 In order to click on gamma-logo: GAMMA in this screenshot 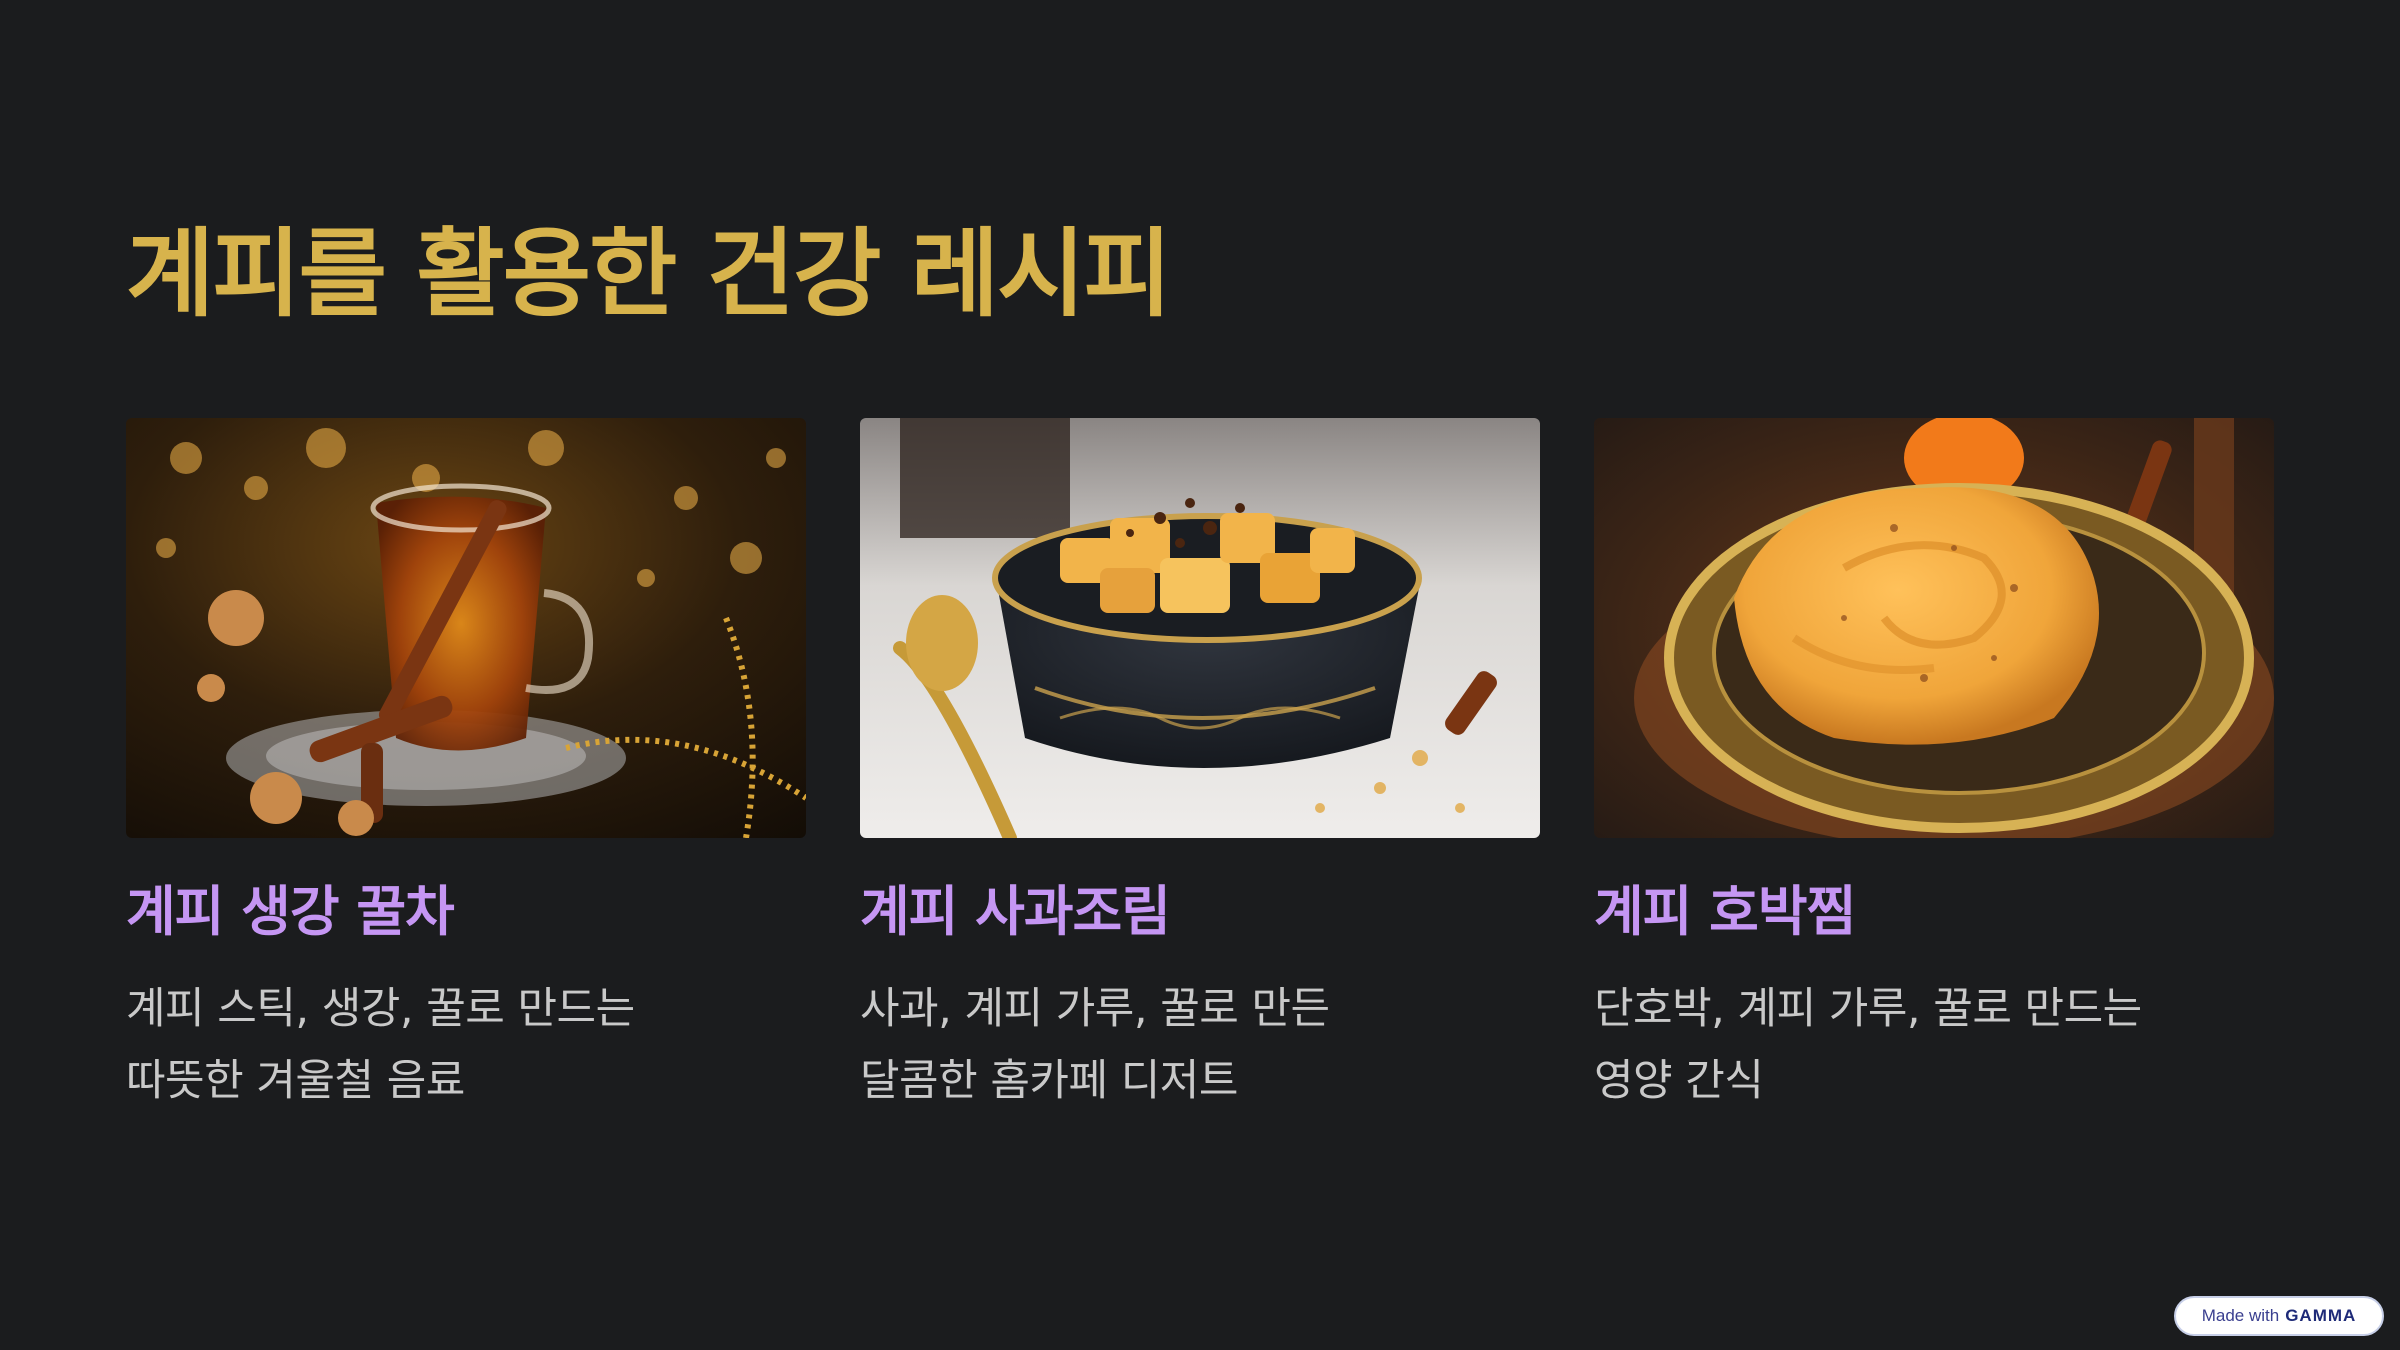, I will do `click(2321, 1315)`.